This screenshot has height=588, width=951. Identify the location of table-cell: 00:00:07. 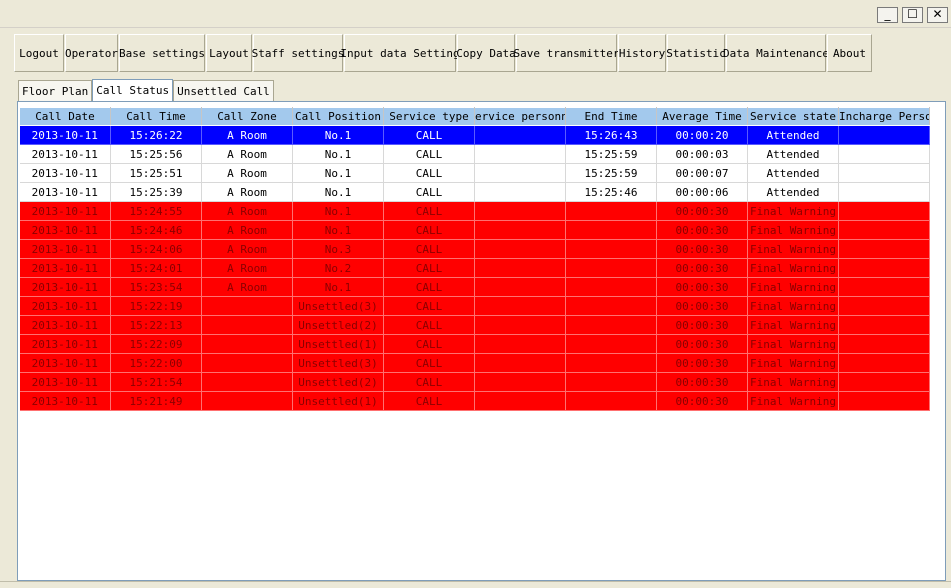
(702, 173).